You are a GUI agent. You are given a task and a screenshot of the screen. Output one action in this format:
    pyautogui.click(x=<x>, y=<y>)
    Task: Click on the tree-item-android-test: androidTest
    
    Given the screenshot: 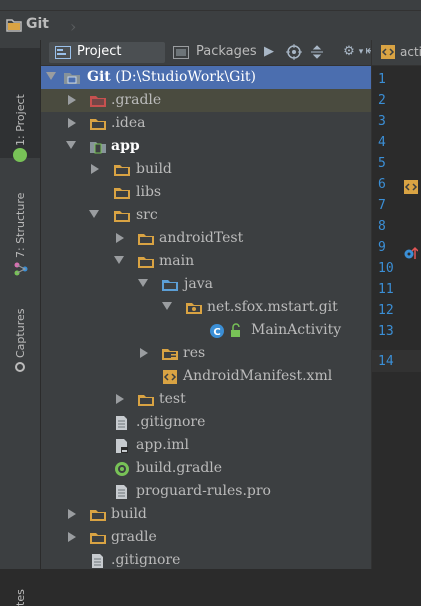 What is the action you would take?
    pyautogui.click(x=206, y=238)
    